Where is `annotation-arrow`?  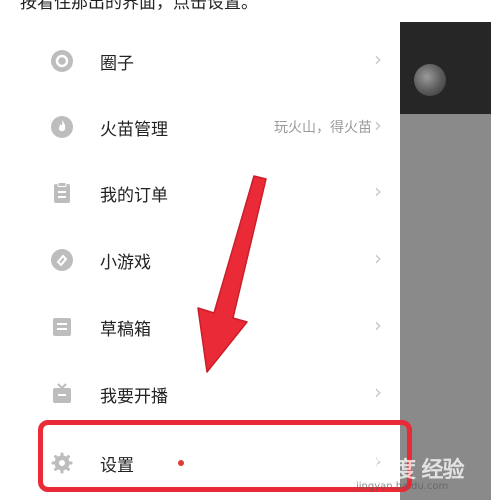 annotation-arrow is located at coordinates (232, 274).